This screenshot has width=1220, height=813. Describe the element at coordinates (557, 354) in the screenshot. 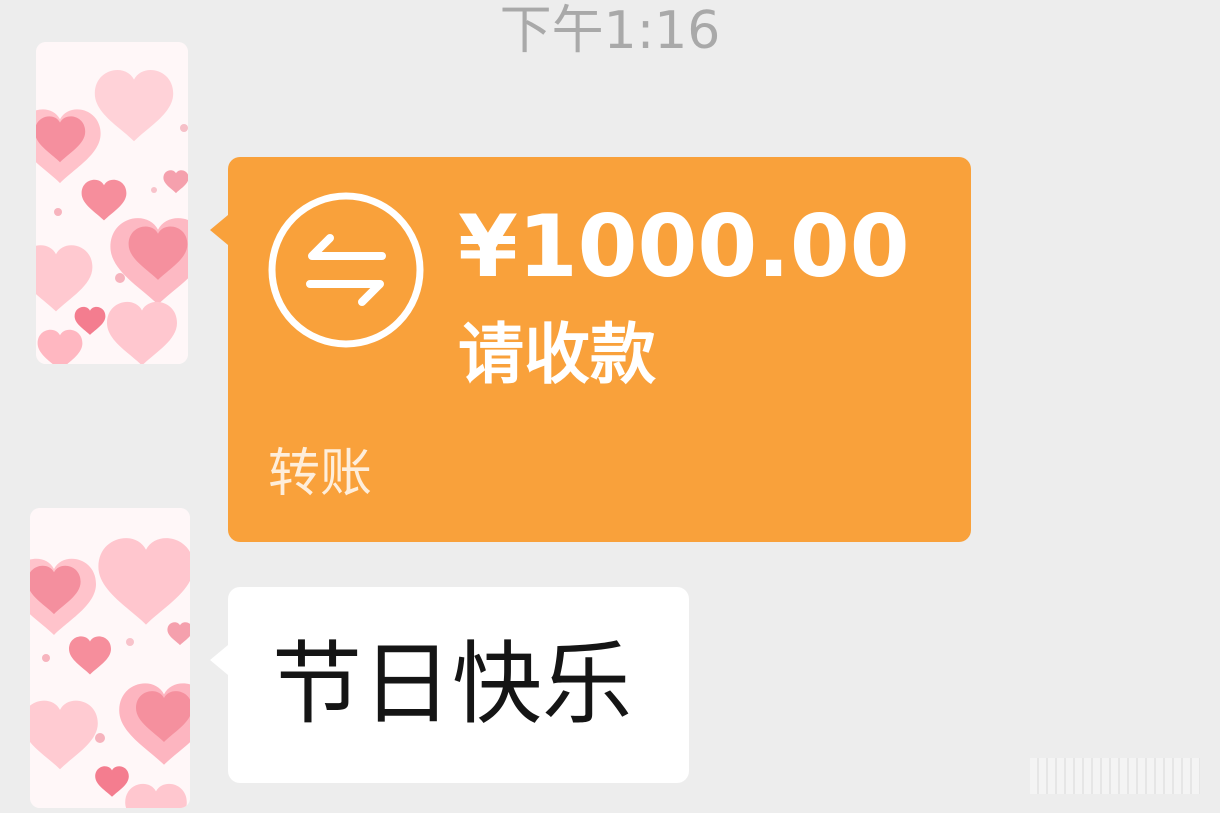

I see `transfer-status: 请收款` at that location.